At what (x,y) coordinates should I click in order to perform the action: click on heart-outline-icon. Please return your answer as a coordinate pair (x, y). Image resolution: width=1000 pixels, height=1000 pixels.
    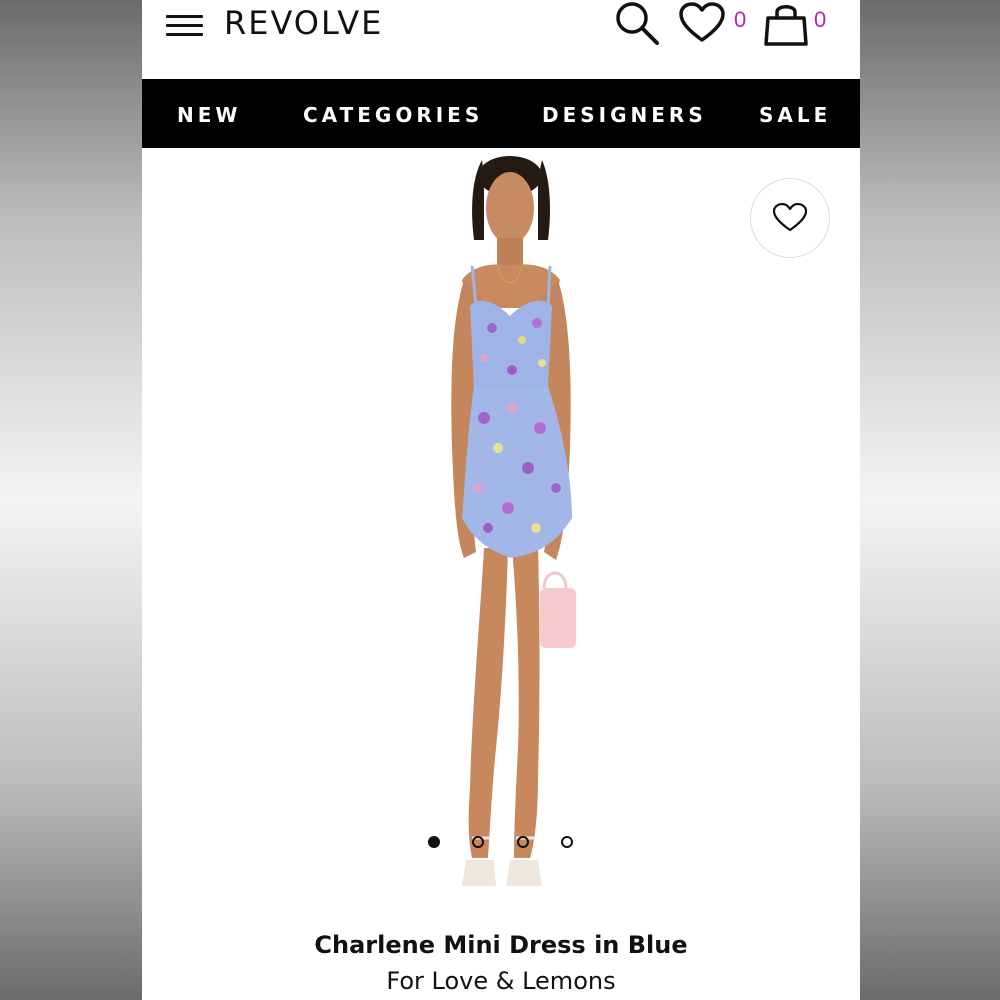
    Looking at the image, I should click on (790, 217).